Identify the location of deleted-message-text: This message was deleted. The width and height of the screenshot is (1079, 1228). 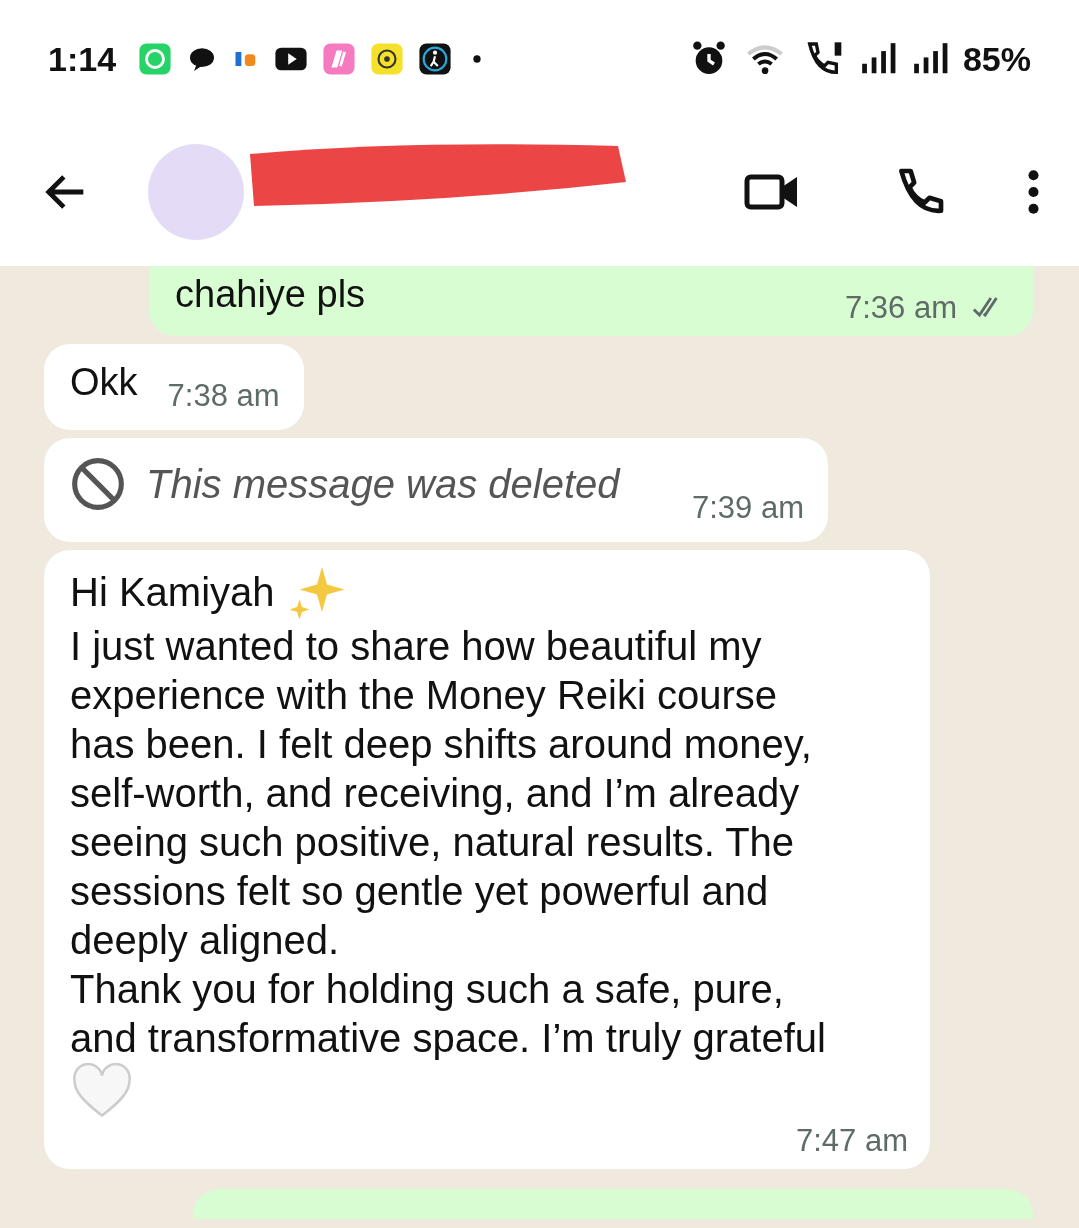
(383, 484).